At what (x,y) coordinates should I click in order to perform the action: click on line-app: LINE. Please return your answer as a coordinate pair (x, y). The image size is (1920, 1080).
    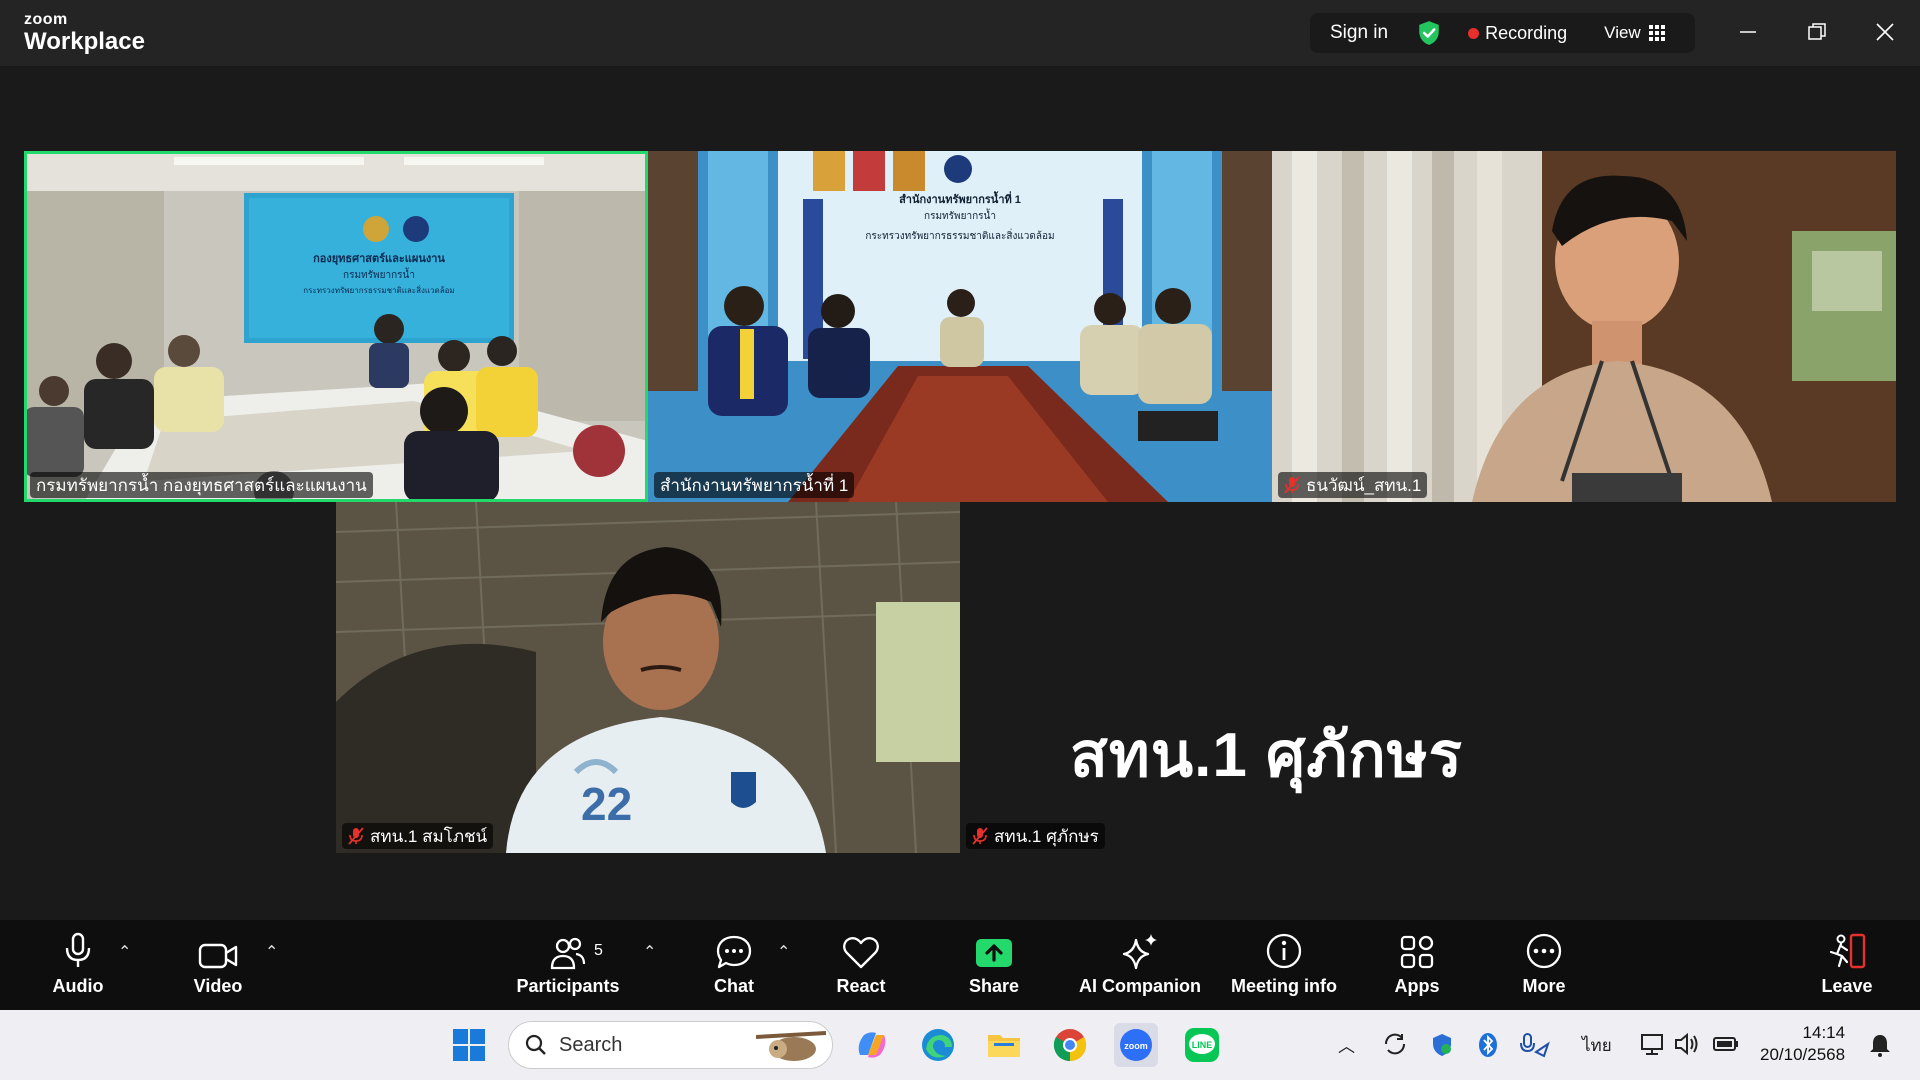
    Looking at the image, I should click on (1202, 1045).